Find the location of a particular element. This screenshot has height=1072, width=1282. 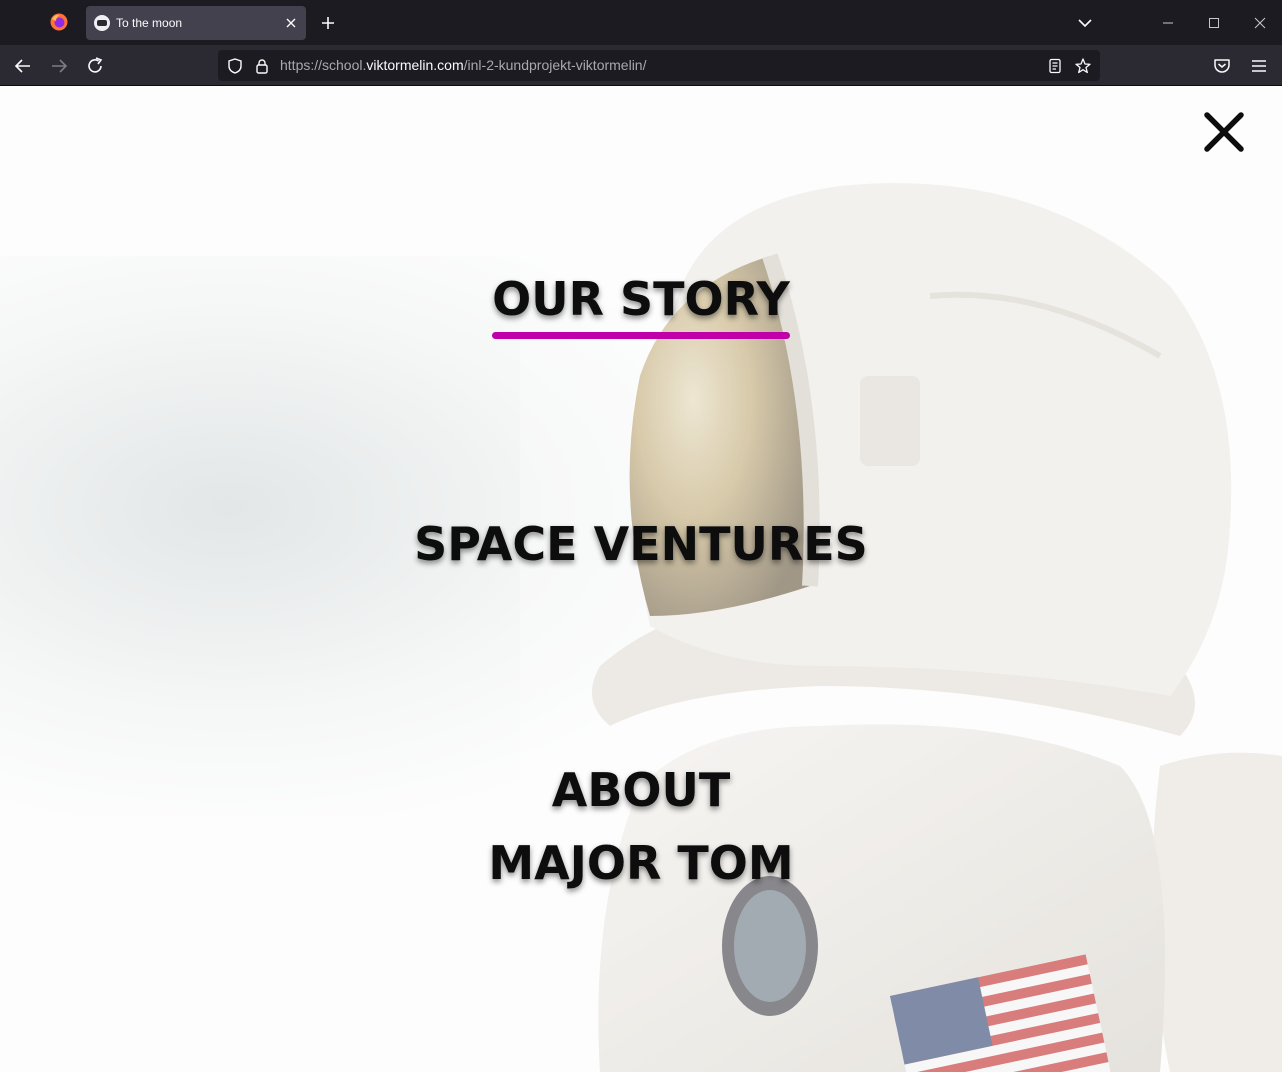

browser-tab-bar: To the moon is located at coordinates (641, 22).